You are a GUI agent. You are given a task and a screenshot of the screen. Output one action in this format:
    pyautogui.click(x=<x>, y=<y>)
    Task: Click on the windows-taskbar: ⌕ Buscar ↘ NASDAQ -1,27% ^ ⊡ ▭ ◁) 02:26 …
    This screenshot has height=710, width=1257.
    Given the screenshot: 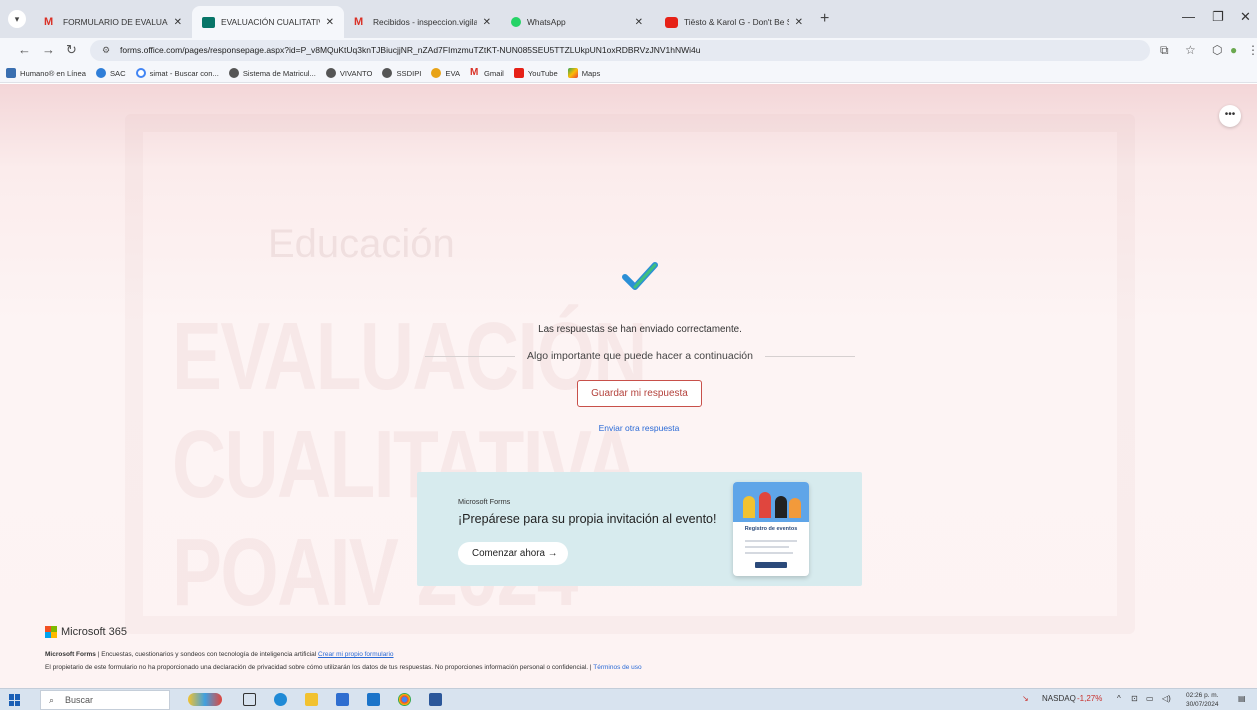 What is the action you would take?
    pyautogui.click(x=628, y=699)
    